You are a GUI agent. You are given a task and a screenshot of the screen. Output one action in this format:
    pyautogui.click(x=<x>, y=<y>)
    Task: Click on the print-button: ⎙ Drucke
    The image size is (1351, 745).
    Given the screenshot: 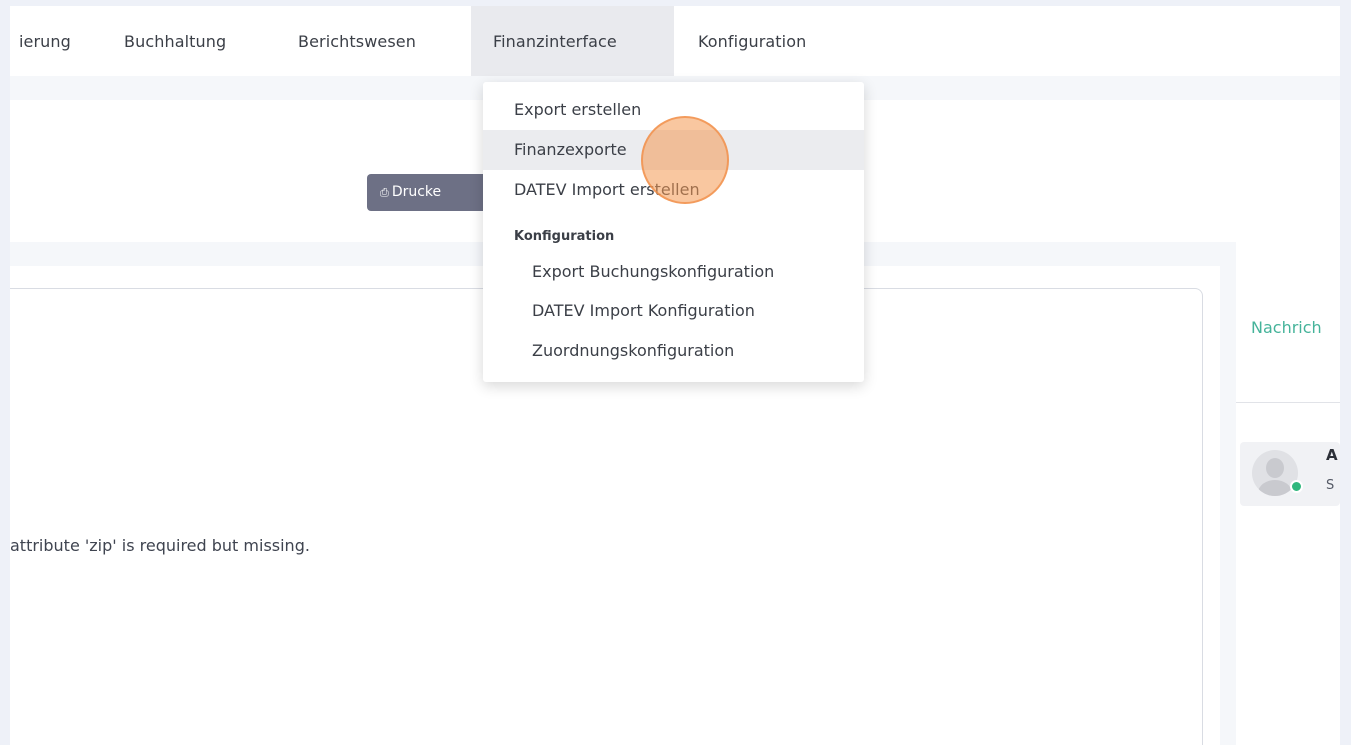 What is the action you would take?
    pyautogui.click(x=427, y=192)
    